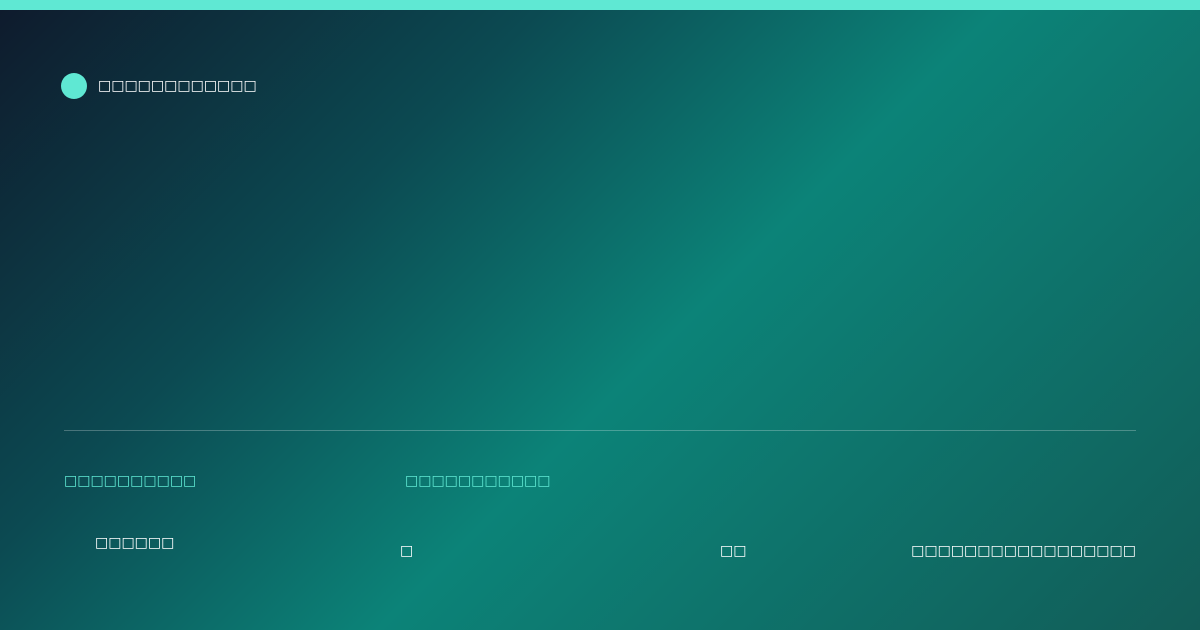 Image resolution: width=1200 pixels, height=630 pixels. Describe the element at coordinates (407, 551) in the screenshot. I see `footer-value-2: □` at that location.